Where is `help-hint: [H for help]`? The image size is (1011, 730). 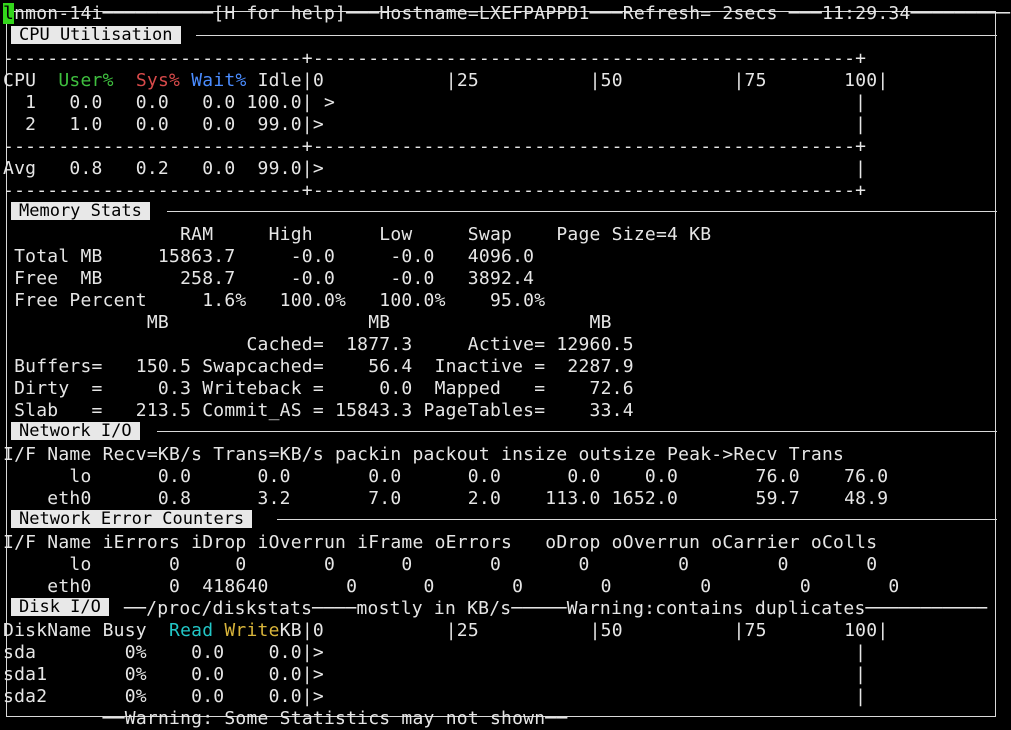
help-hint: [H for help] is located at coordinates (280, 13).